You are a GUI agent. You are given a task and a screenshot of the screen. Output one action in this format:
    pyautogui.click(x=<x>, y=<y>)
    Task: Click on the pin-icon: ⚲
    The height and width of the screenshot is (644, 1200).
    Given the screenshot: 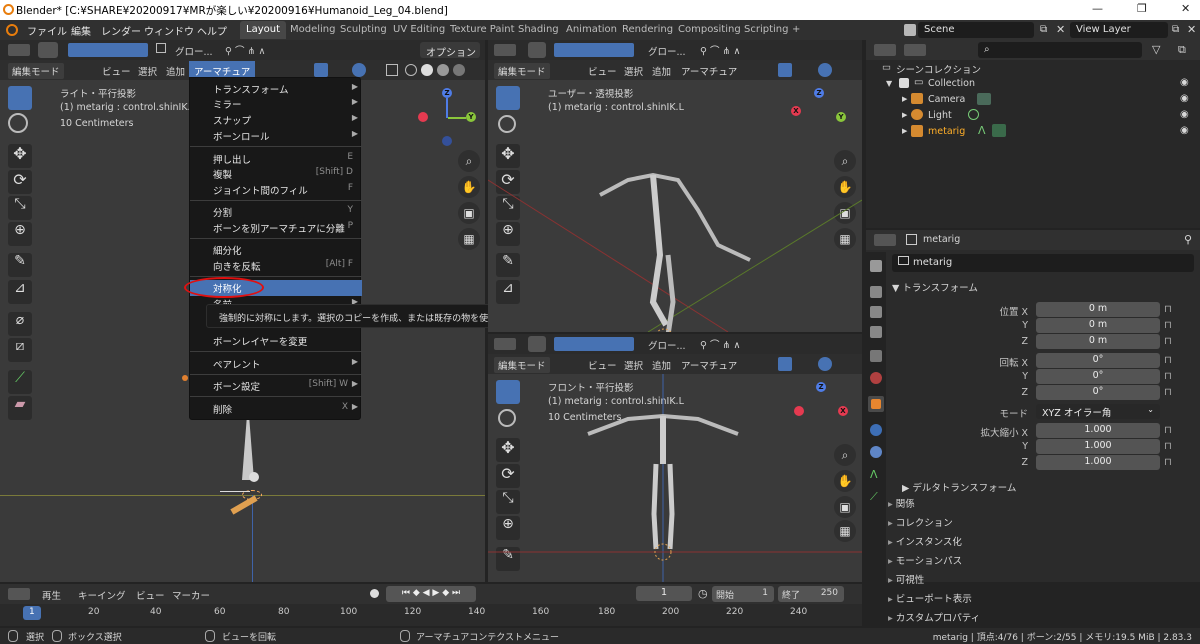 What is the action you would take?
    pyautogui.click(x=1188, y=239)
    